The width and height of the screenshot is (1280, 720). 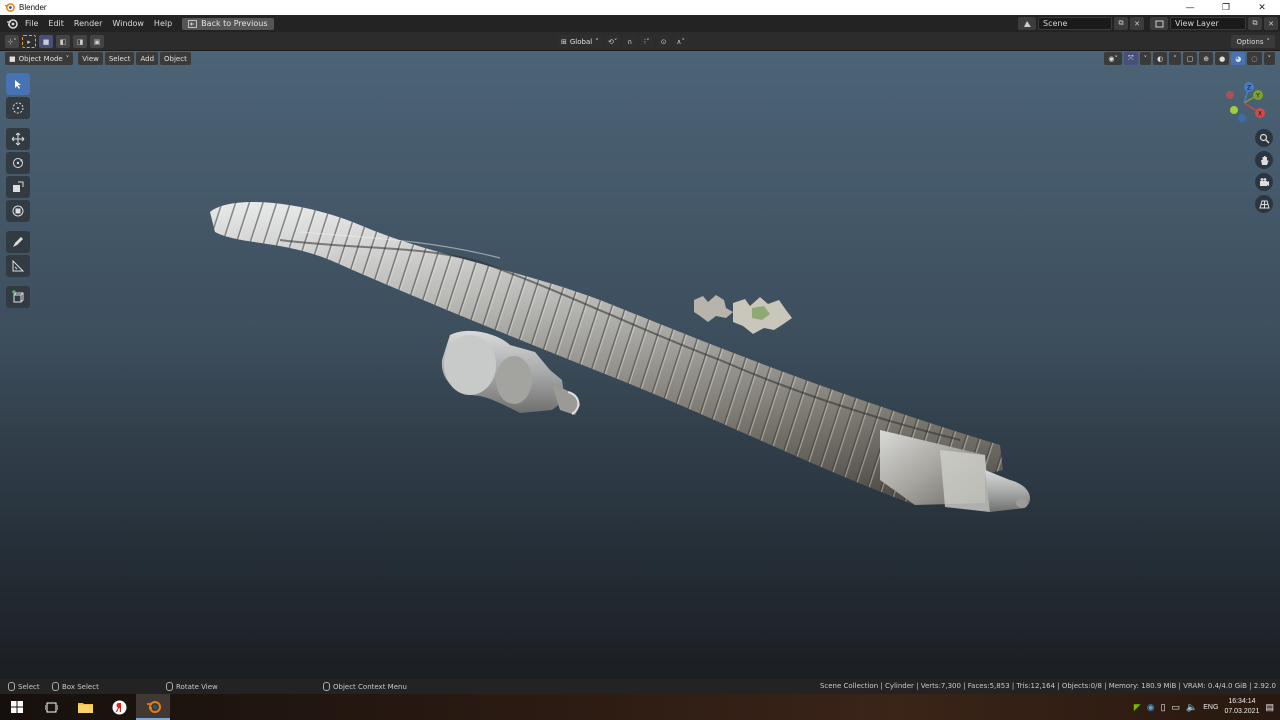 I want to click on scale-icon, so click(x=18, y=186).